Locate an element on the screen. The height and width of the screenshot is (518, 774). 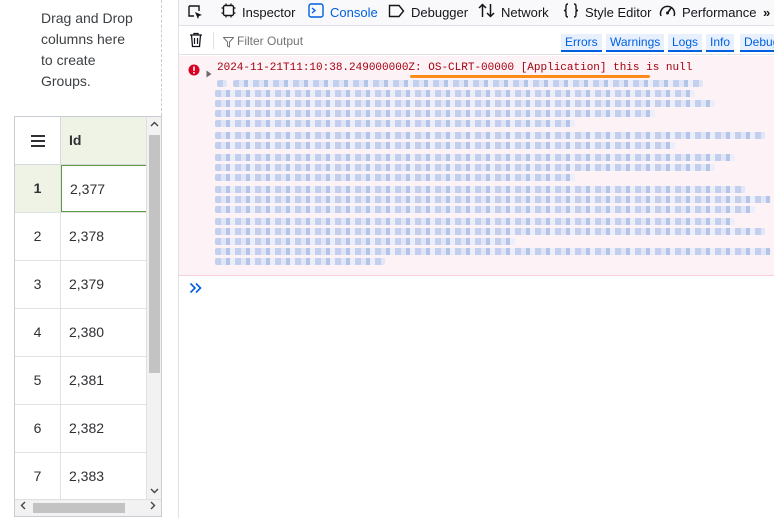
filter-icon is located at coordinates (228, 44).